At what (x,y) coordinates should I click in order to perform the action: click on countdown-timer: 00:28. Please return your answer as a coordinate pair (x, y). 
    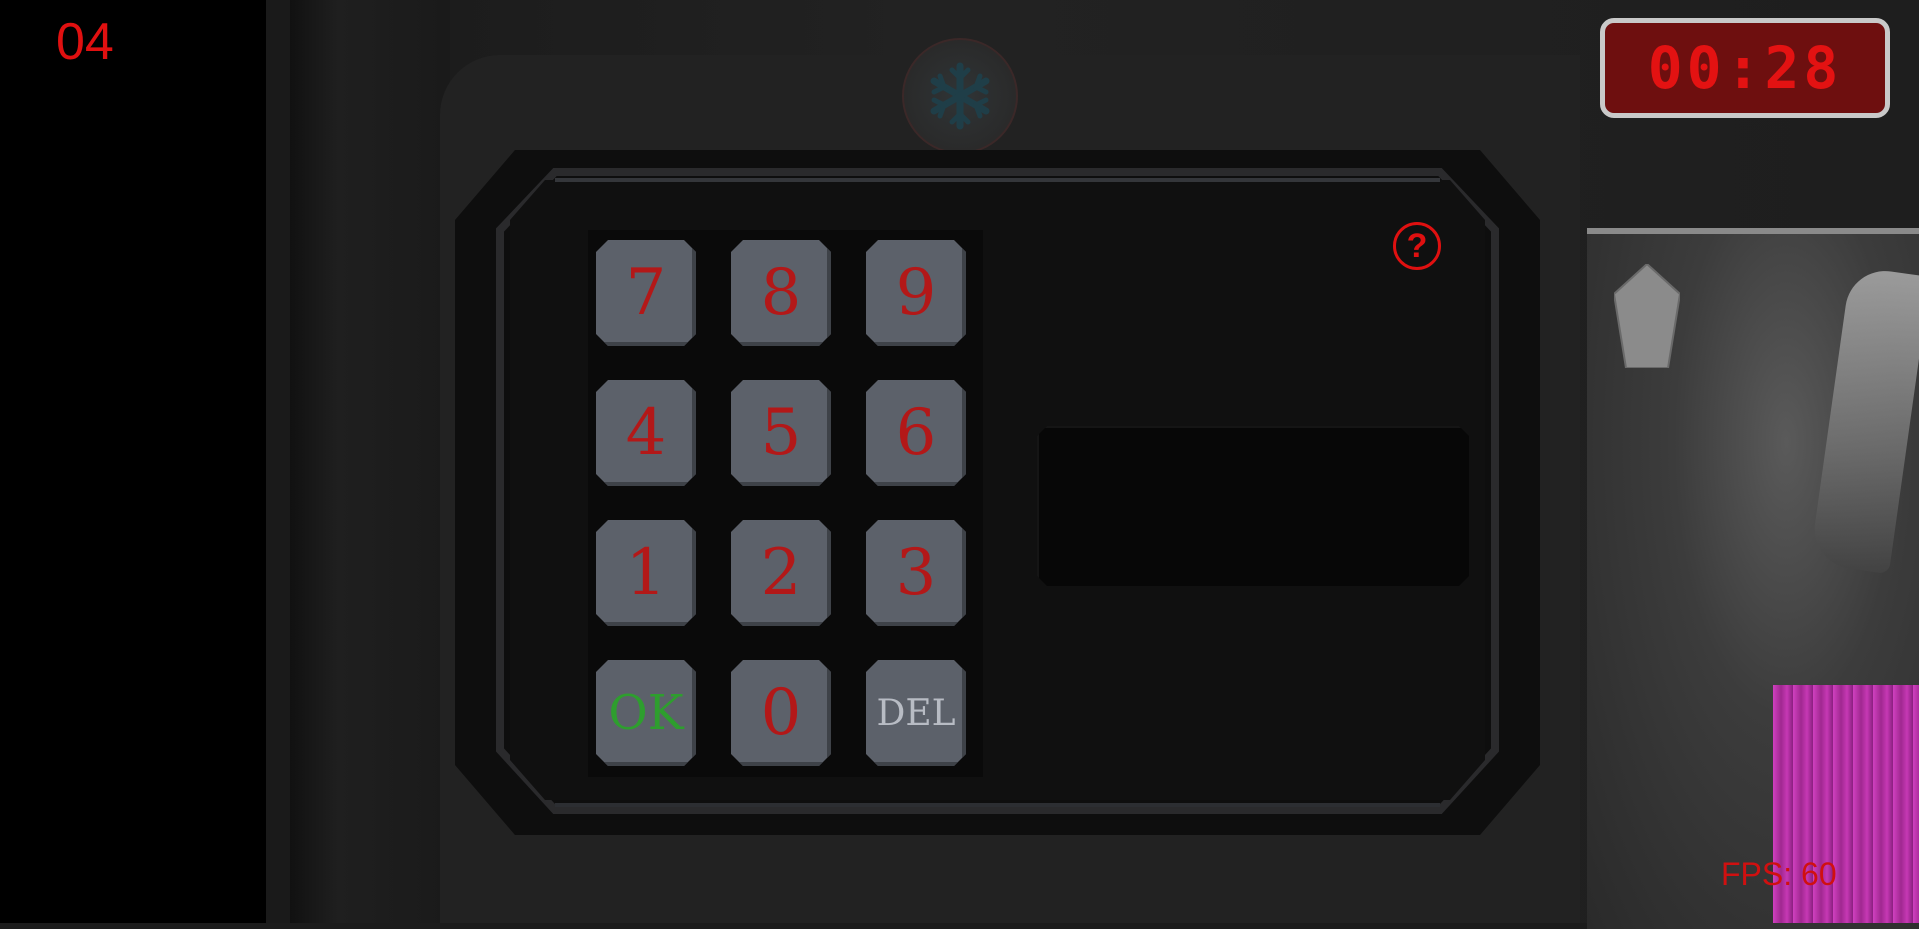
    Looking at the image, I should click on (1745, 68).